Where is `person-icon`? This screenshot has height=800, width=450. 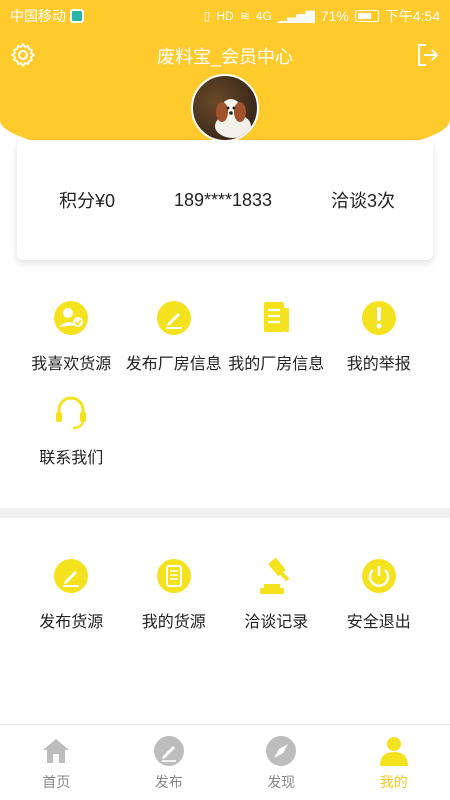
person-icon is located at coordinates (393, 751).